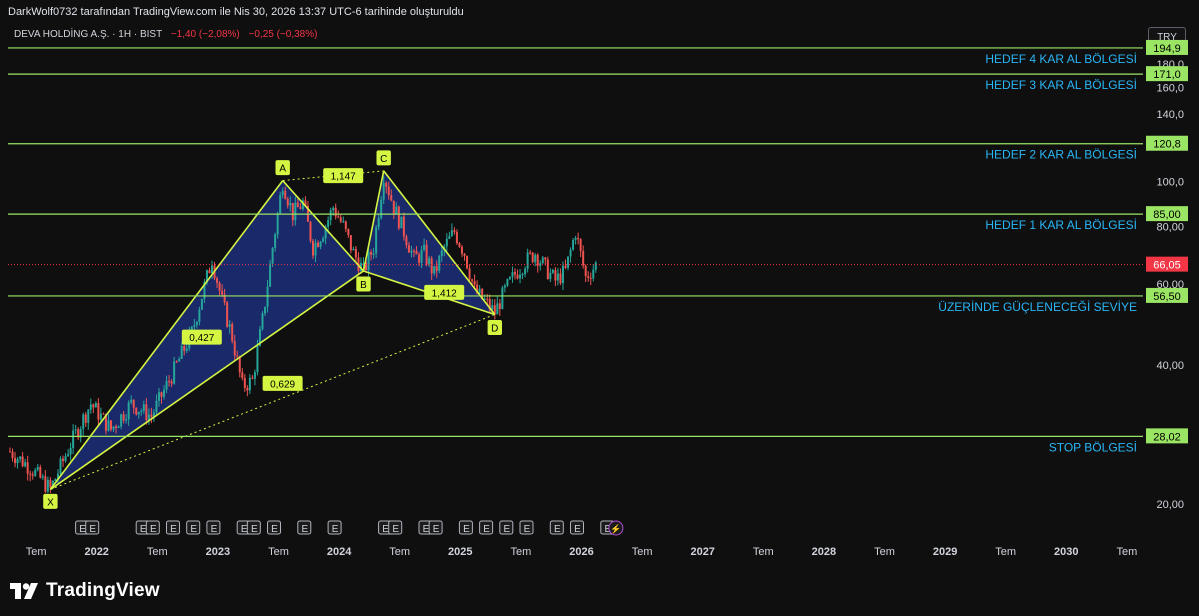  What do you see at coordinates (1167, 297) in the screenshot?
I see `level-price-tag: 56,50` at bounding box center [1167, 297].